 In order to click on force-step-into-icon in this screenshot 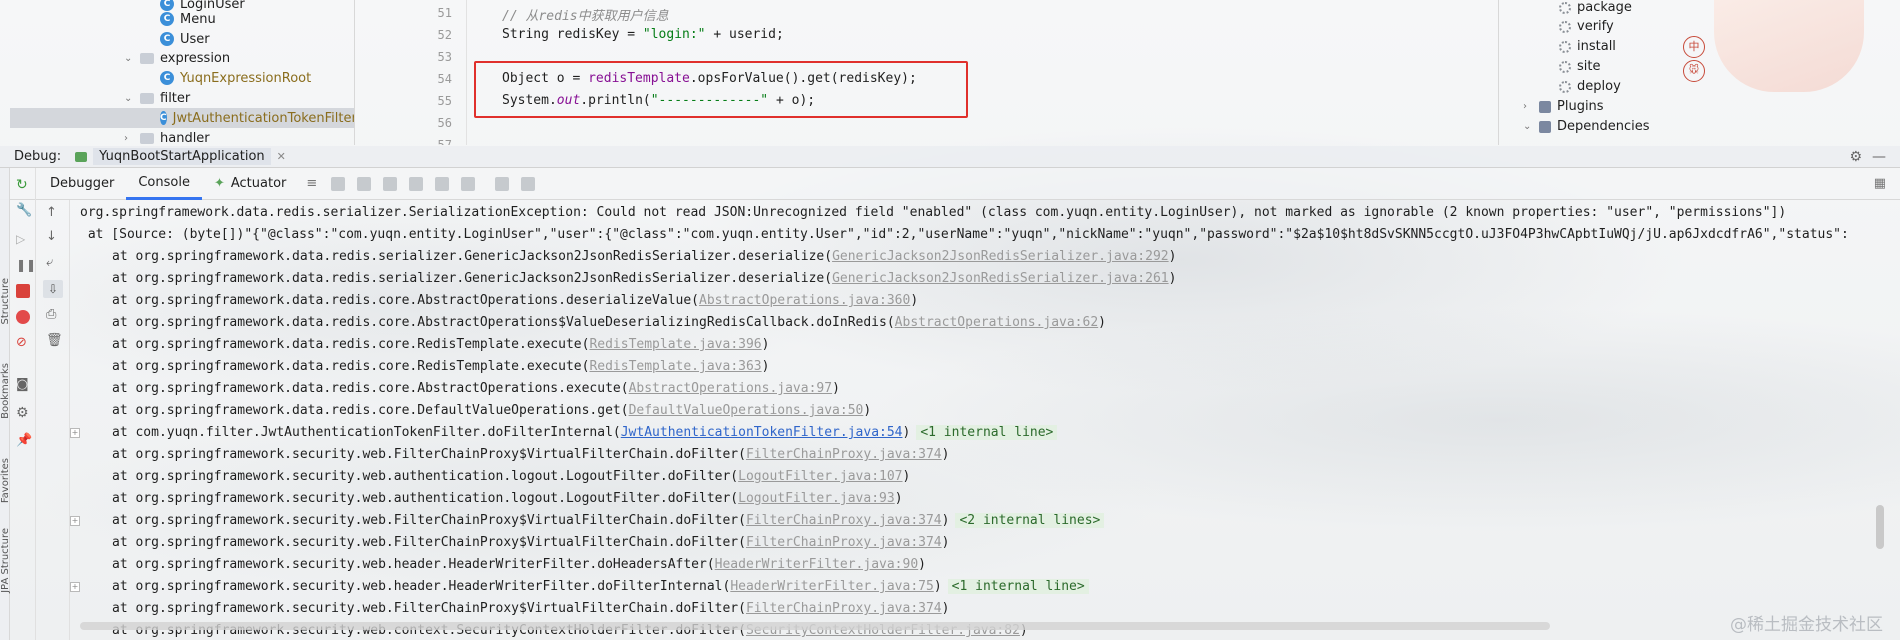, I will do `click(390, 183)`.